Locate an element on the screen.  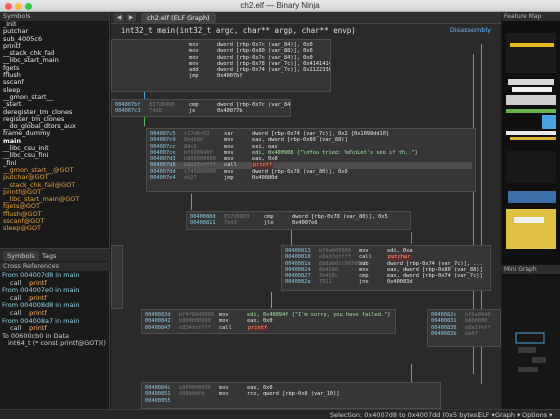
instruction-row: 004007c3 74d6 je 0x40077b is located at coordinates (201, 111).